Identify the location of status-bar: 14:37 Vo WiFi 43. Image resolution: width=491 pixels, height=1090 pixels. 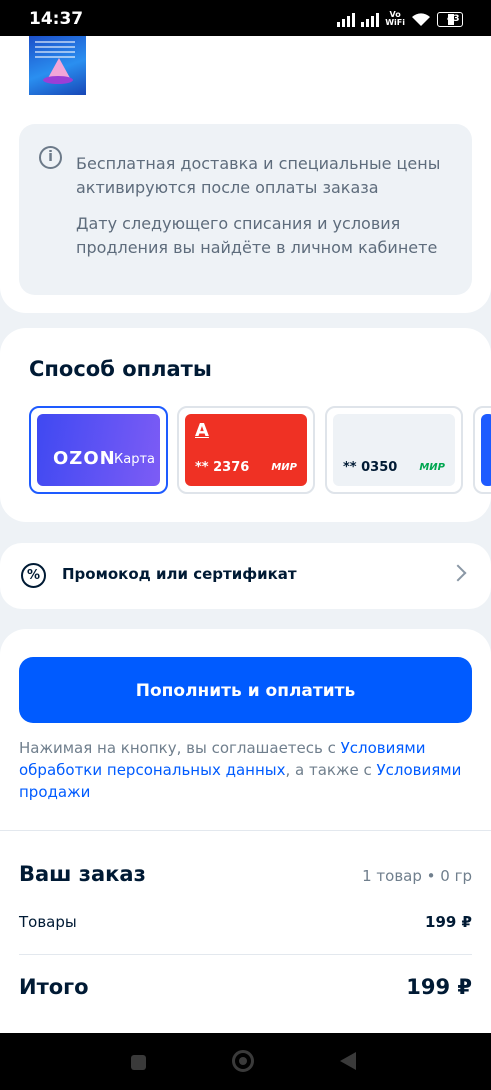
(245, 18).